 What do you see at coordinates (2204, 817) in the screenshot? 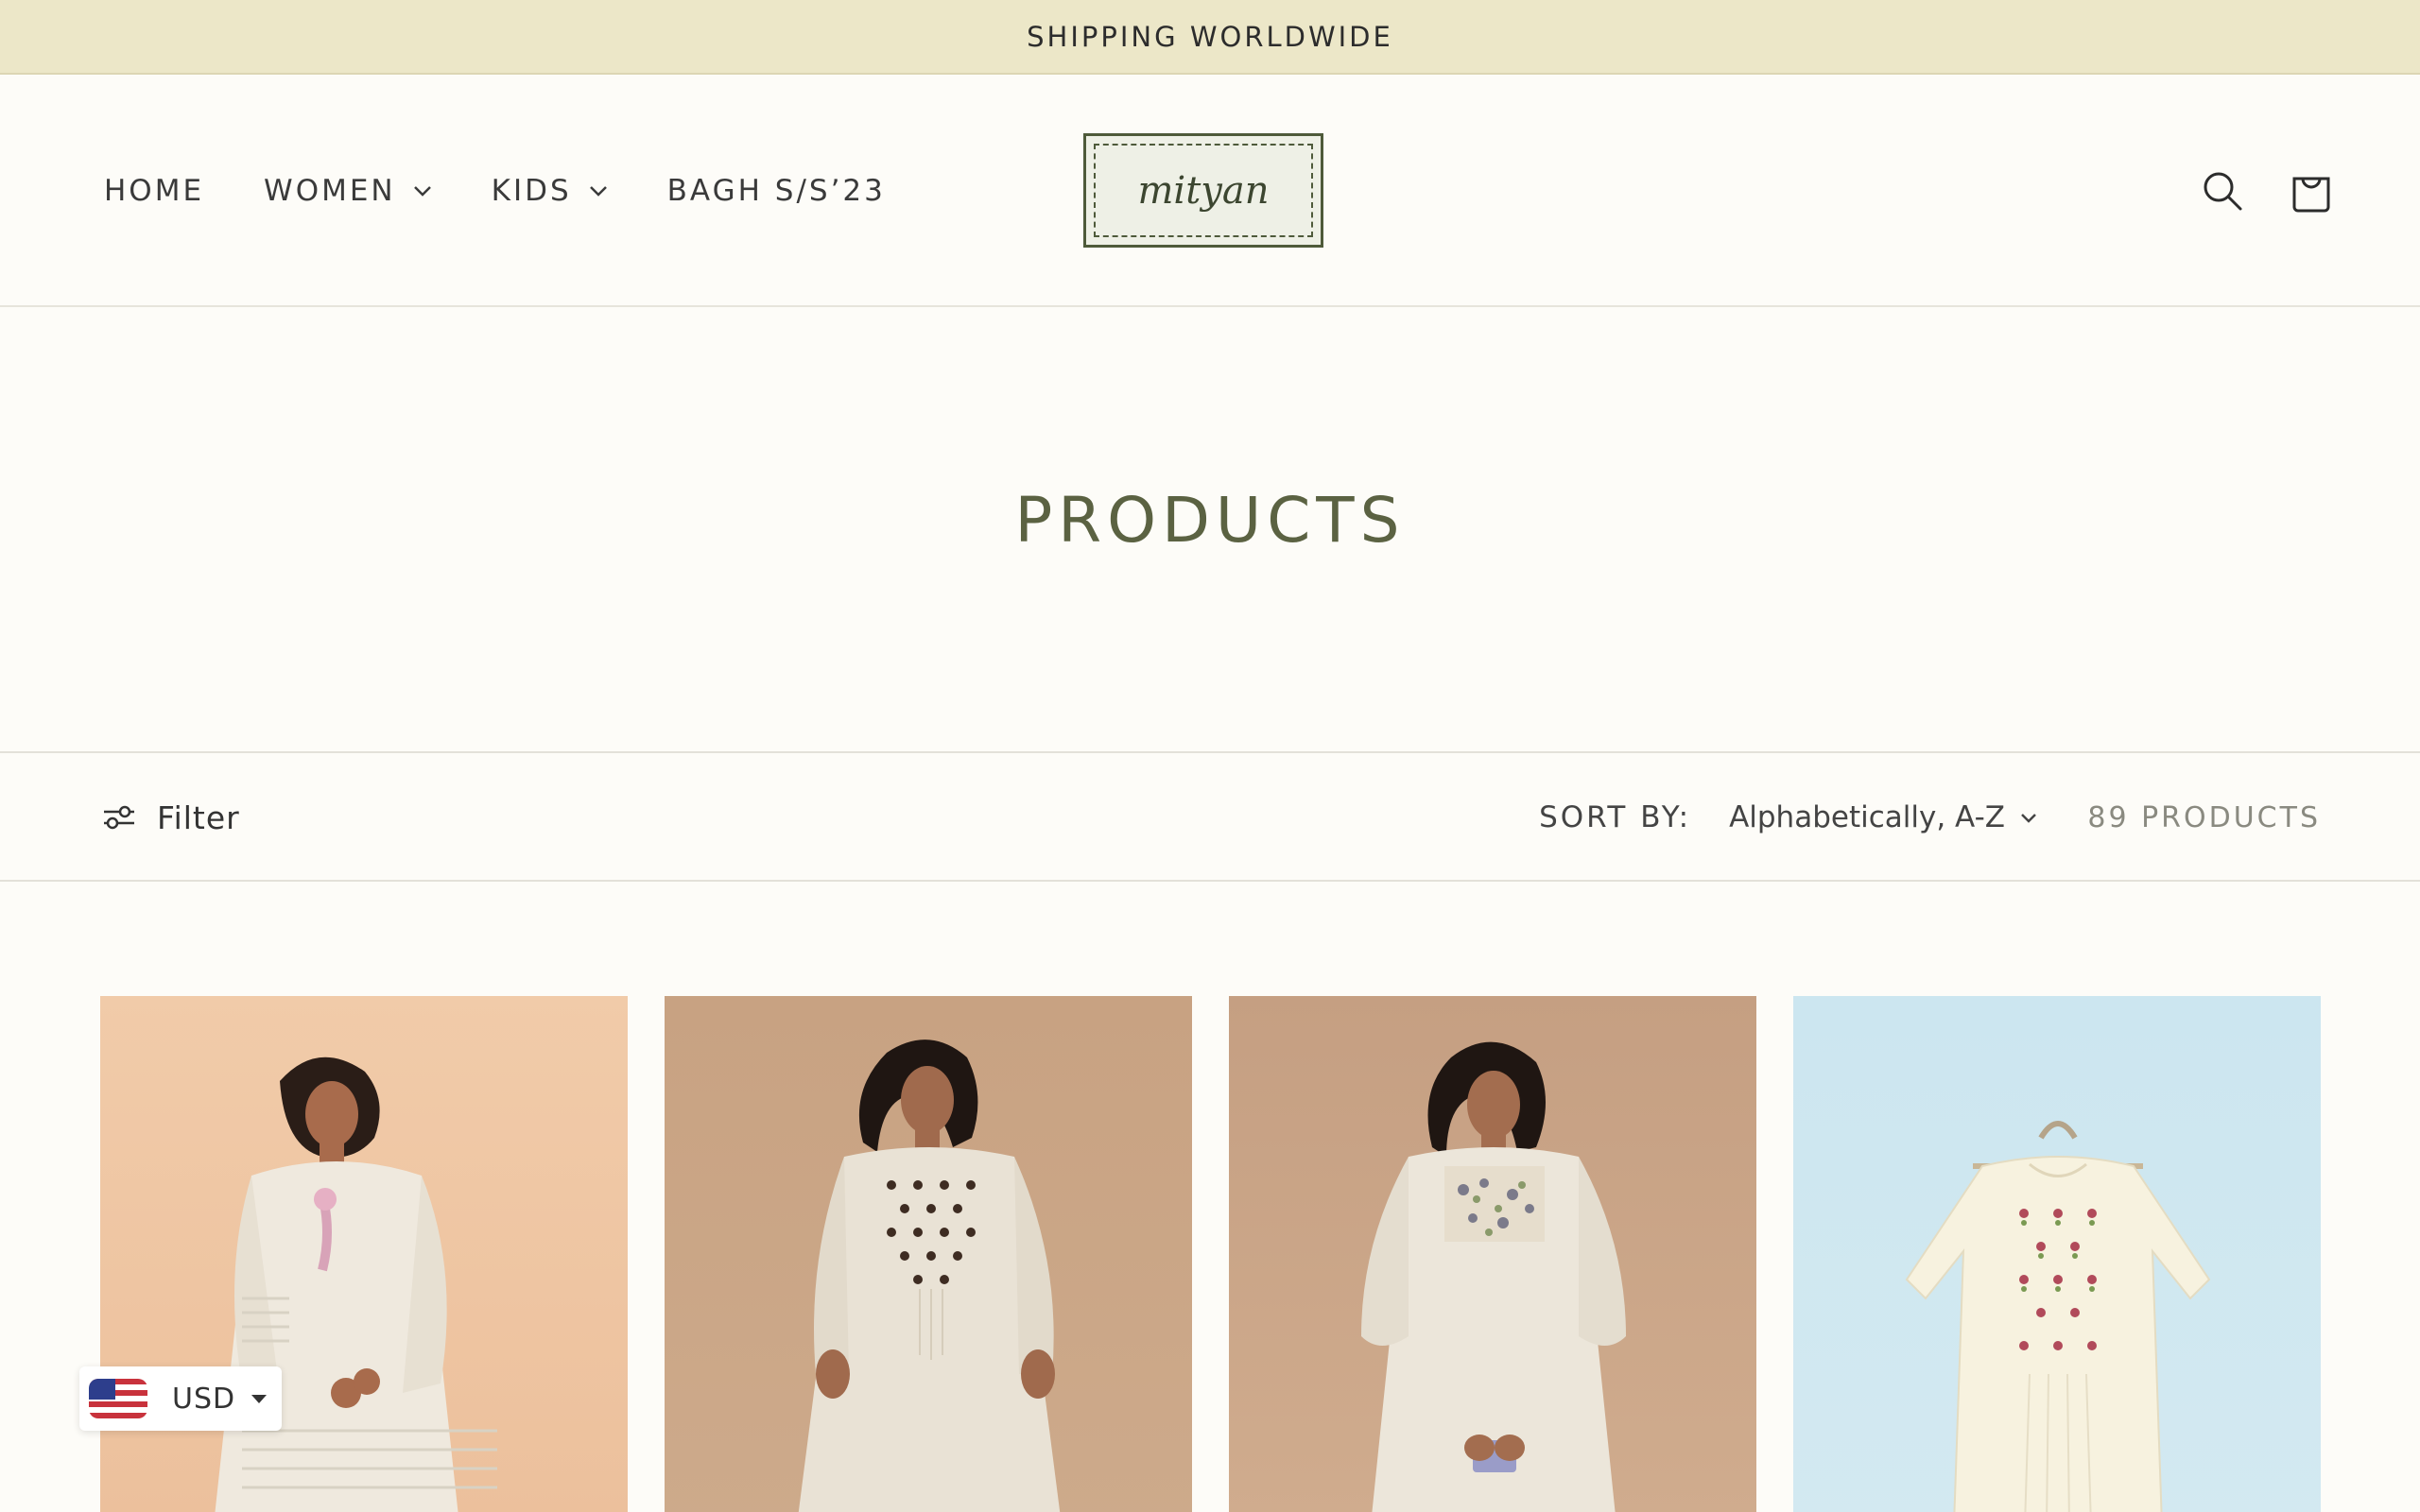
I see `product-count: 89 PRODUCTS` at bounding box center [2204, 817].